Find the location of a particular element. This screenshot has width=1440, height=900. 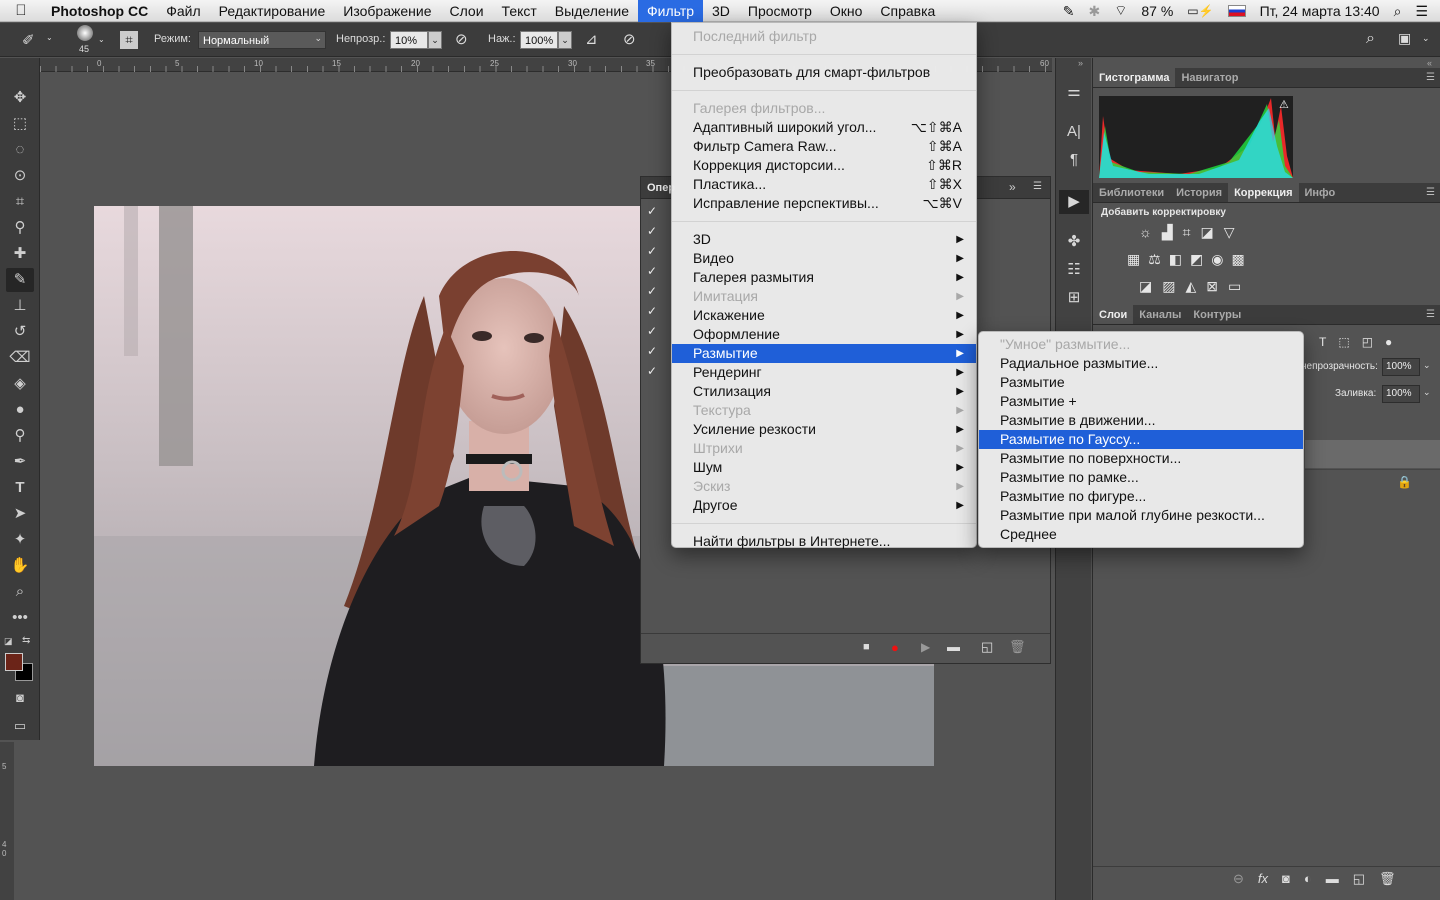

filter-toggle-icon: ● is located at coordinates (1388, 342).